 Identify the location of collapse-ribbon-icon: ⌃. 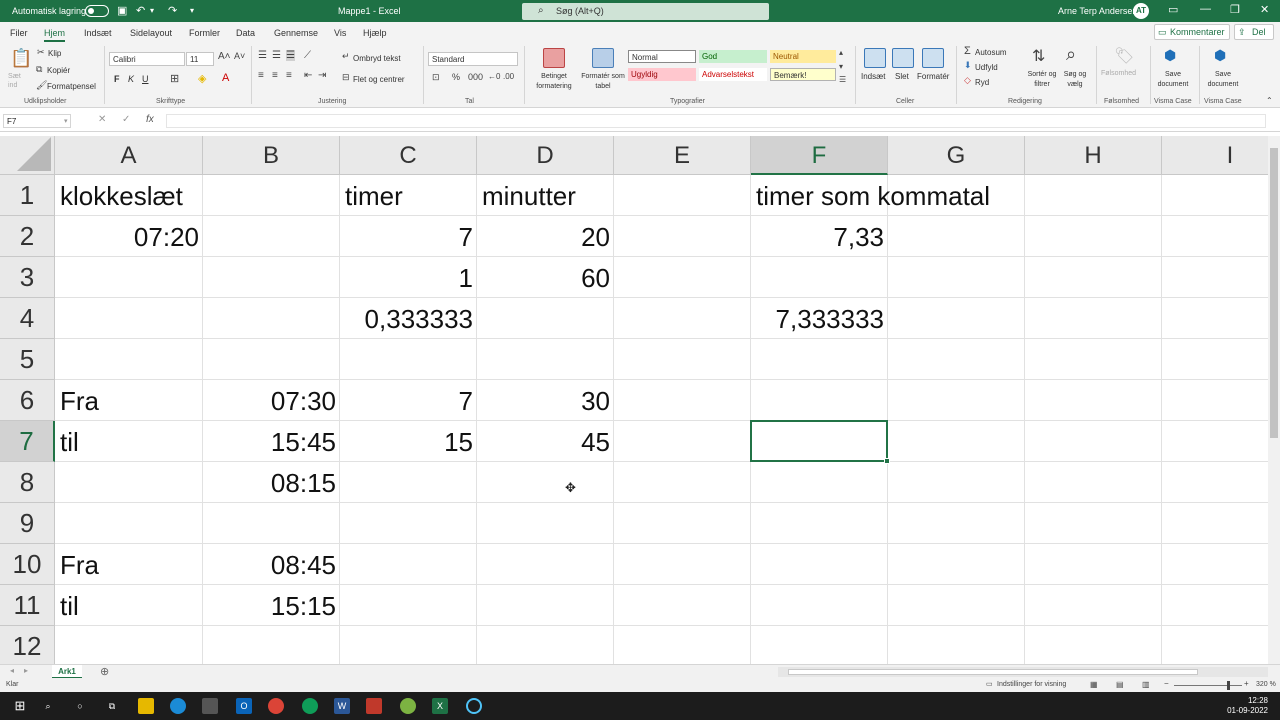
(1269, 100).